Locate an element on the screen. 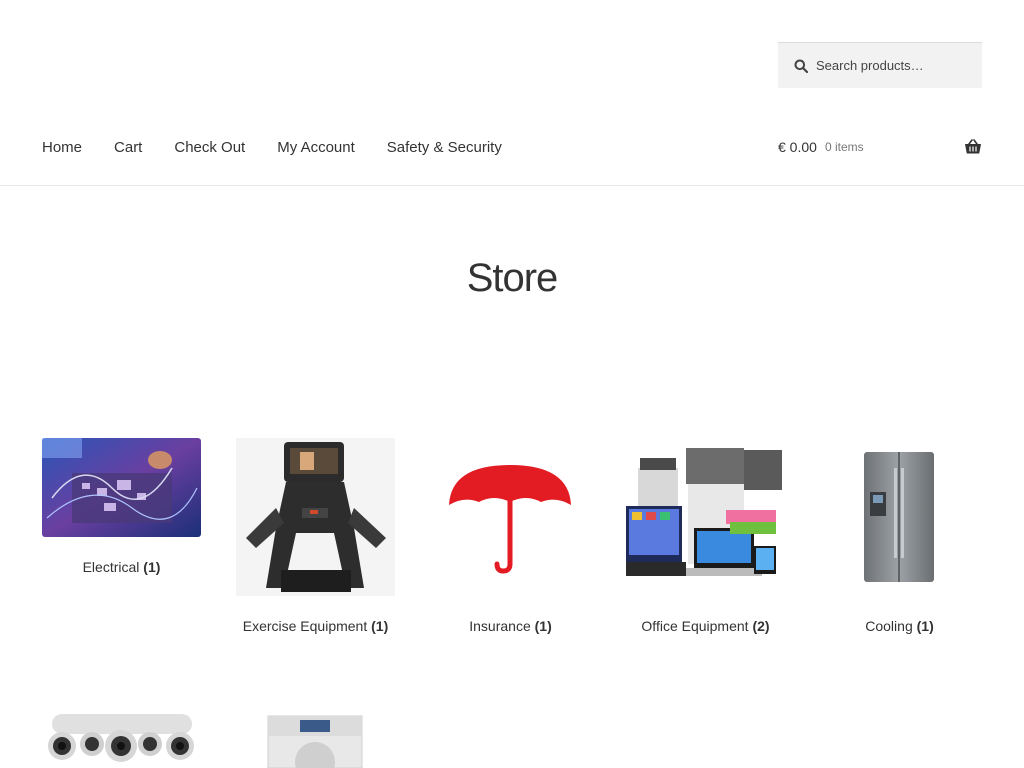 This screenshot has height=768, width=1024. basket-icon is located at coordinates (973, 147).